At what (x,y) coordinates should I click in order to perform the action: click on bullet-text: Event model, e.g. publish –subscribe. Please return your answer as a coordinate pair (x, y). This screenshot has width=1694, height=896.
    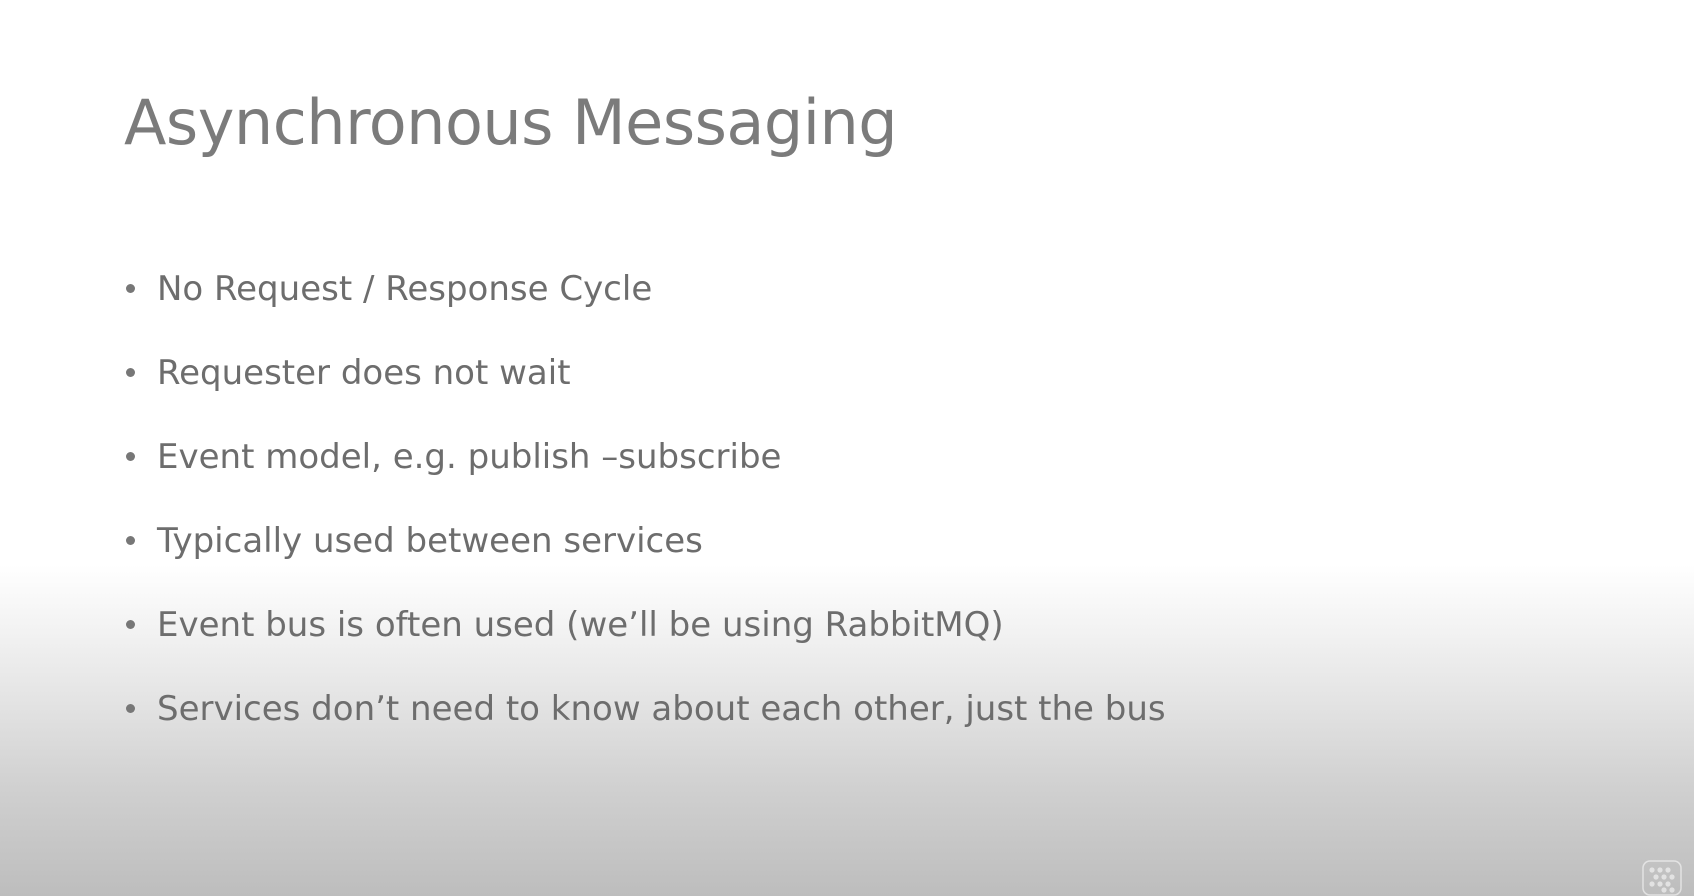
    Looking at the image, I should click on (469, 457).